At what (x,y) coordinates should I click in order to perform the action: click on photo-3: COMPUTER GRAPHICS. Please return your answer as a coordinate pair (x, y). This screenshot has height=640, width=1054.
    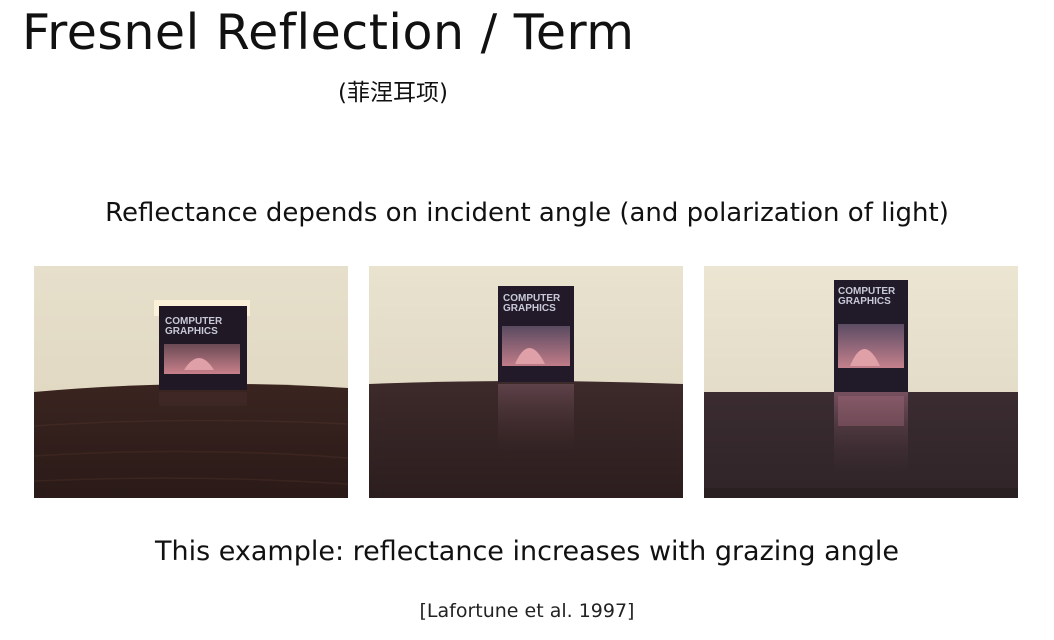
    Looking at the image, I should click on (861, 382).